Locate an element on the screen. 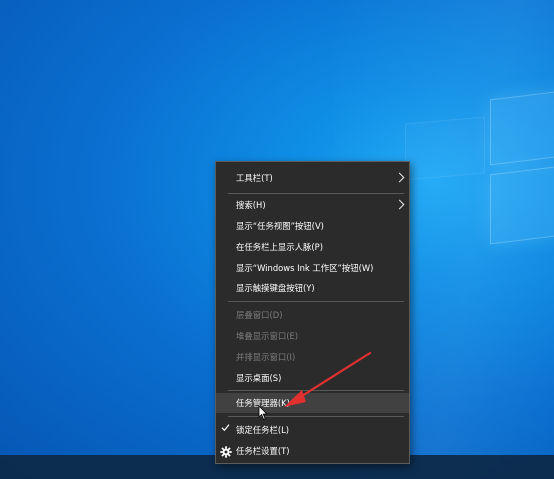 The width and height of the screenshot is (554, 479). mouse-cursor-icon is located at coordinates (263, 412).